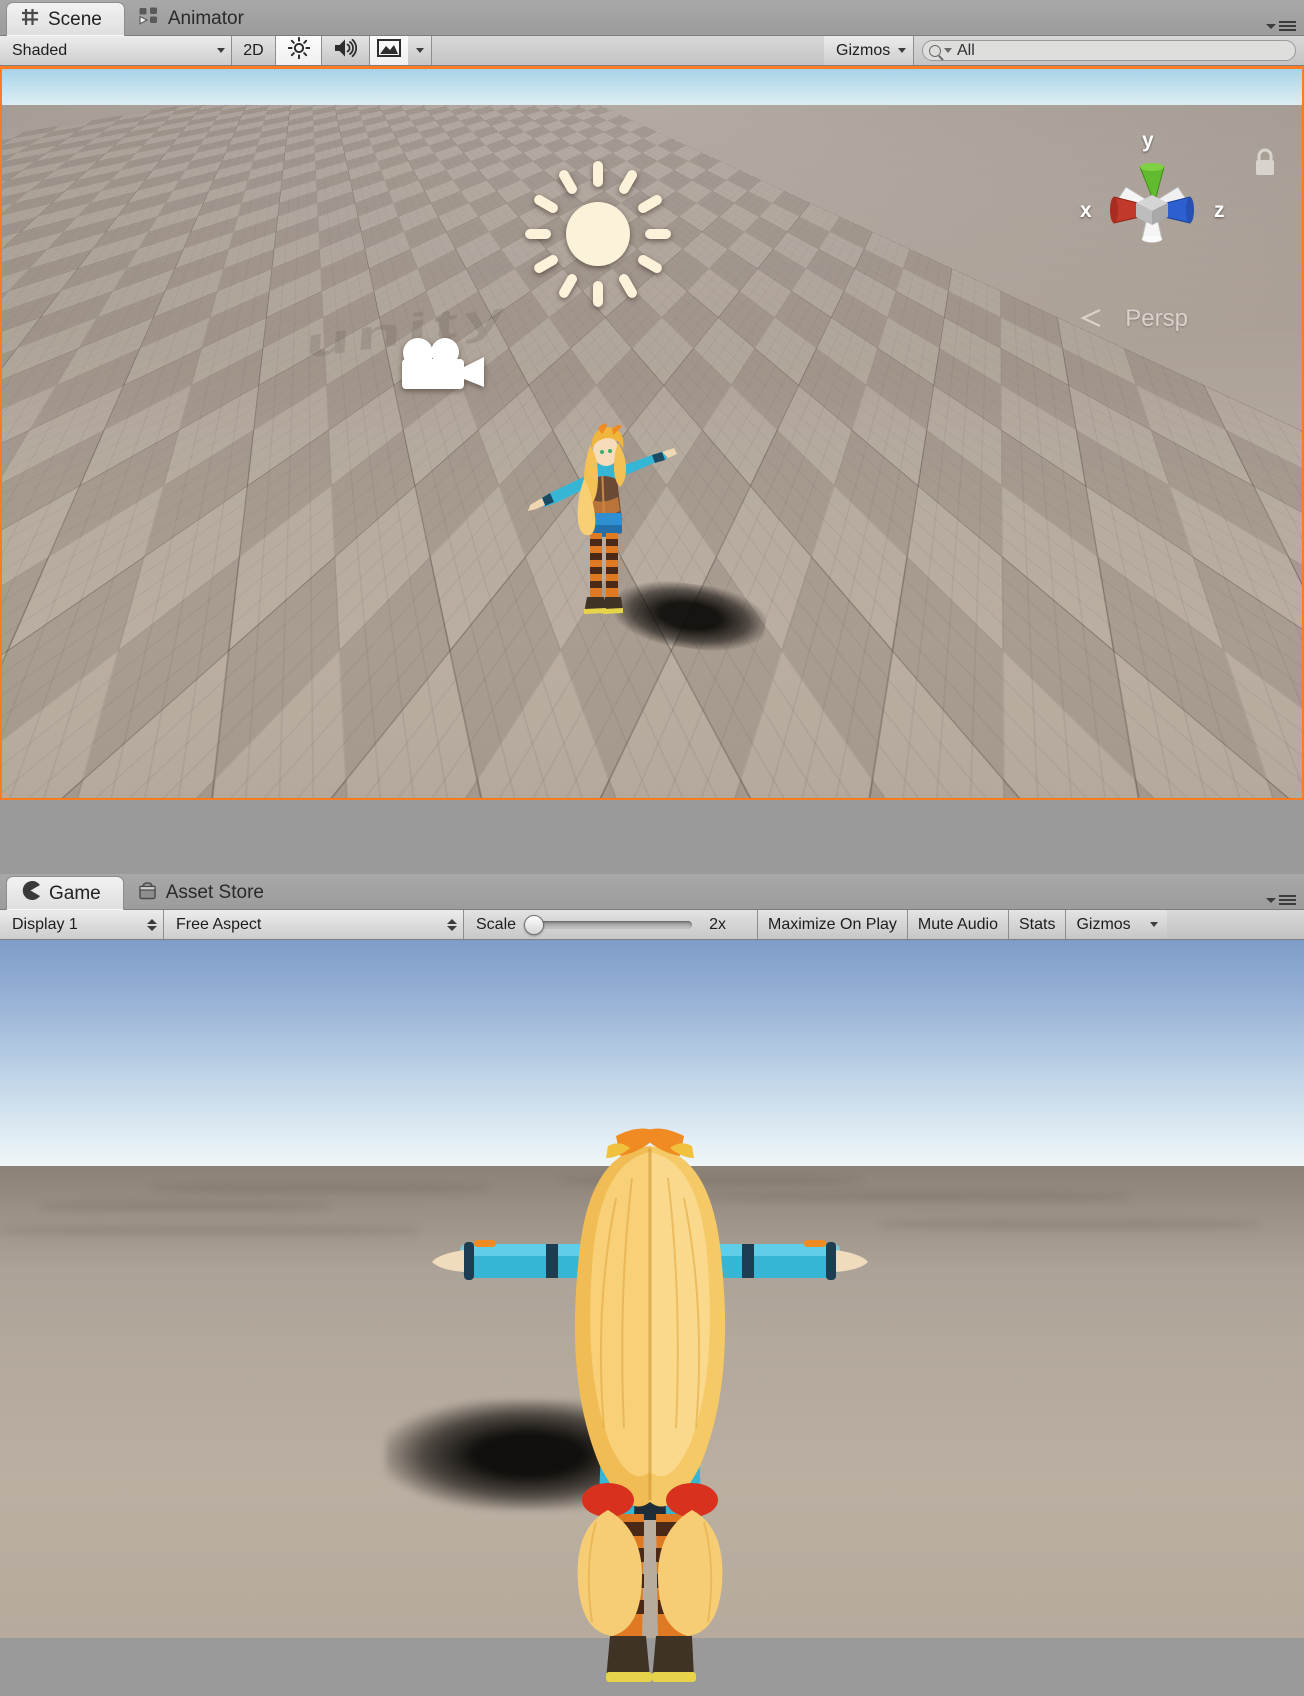 The image size is (1304, 1696). I want to click on draw-mode-label: Shaded, so click(40, 50).